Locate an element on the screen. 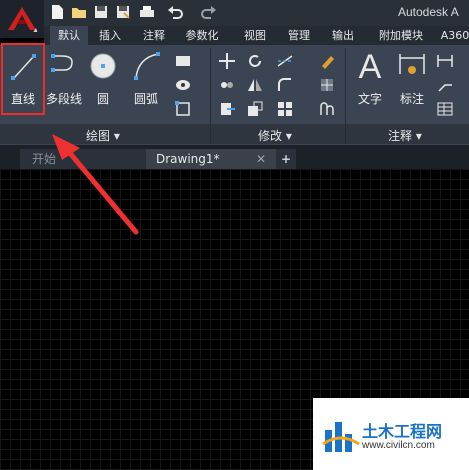 The height and width of the screenshot is (470, 469). watermark-url: www.civilcn.com is located at coordinates (398, 445).